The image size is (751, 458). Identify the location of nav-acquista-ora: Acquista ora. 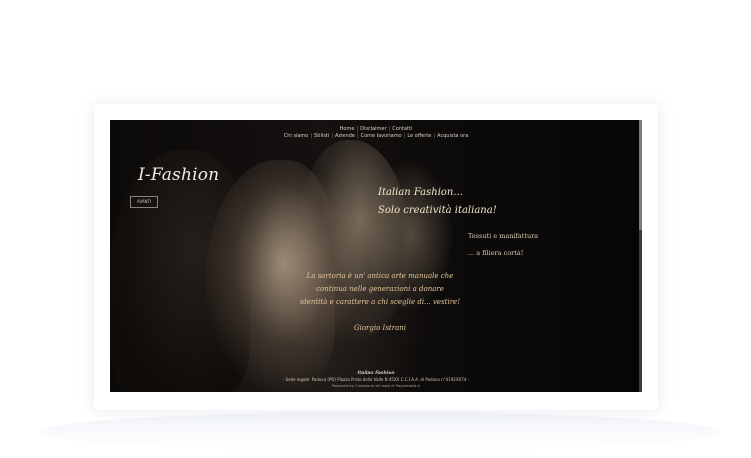
(452, 136).